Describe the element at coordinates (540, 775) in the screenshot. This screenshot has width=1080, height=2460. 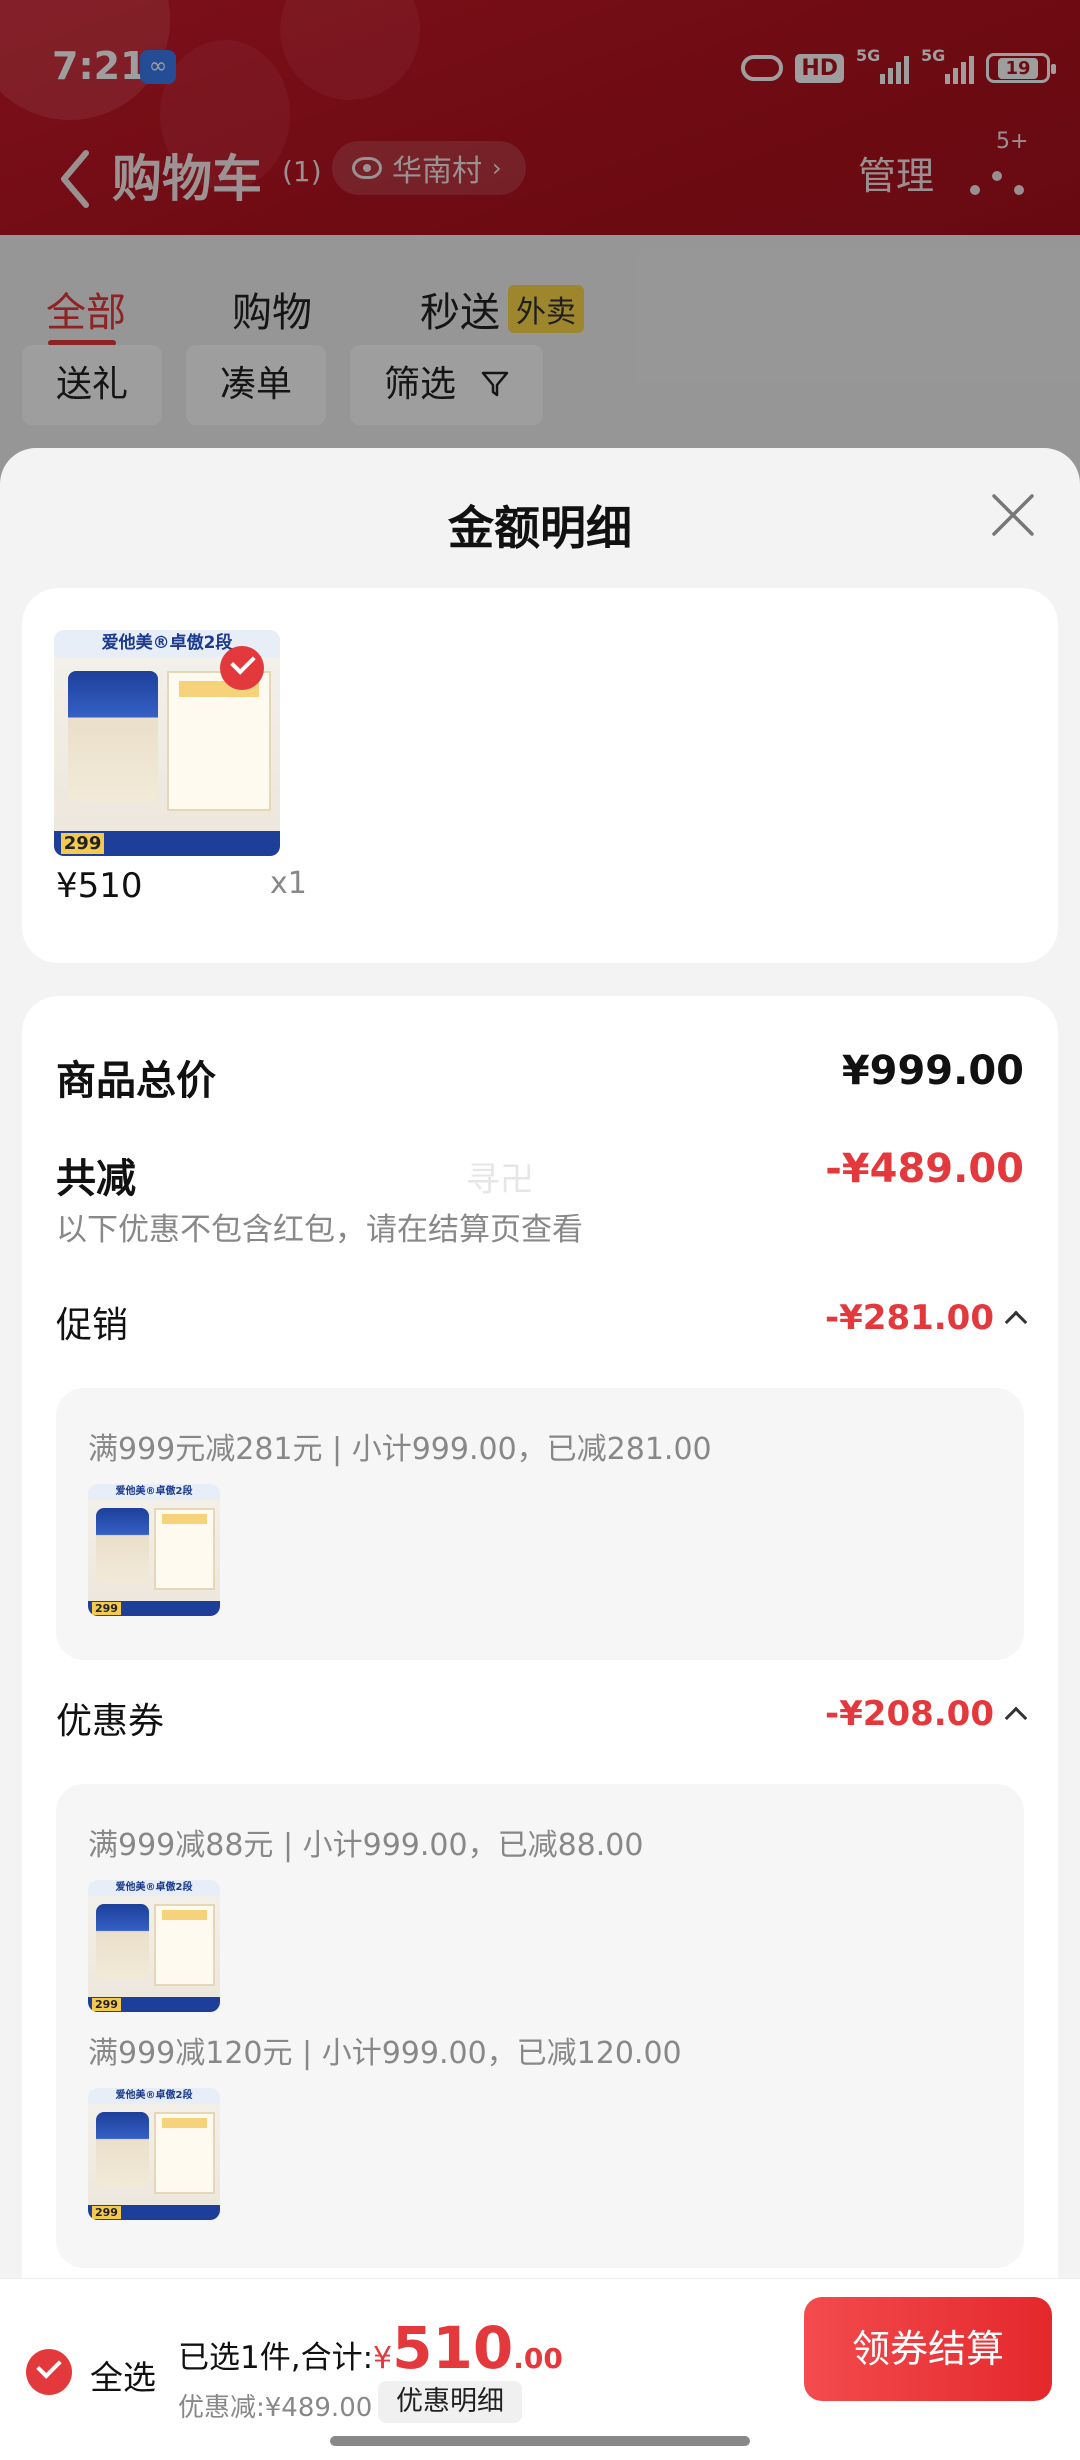
I see `product-card: 爱他美®卓傲2段 299 ¥510 x1` at that location.